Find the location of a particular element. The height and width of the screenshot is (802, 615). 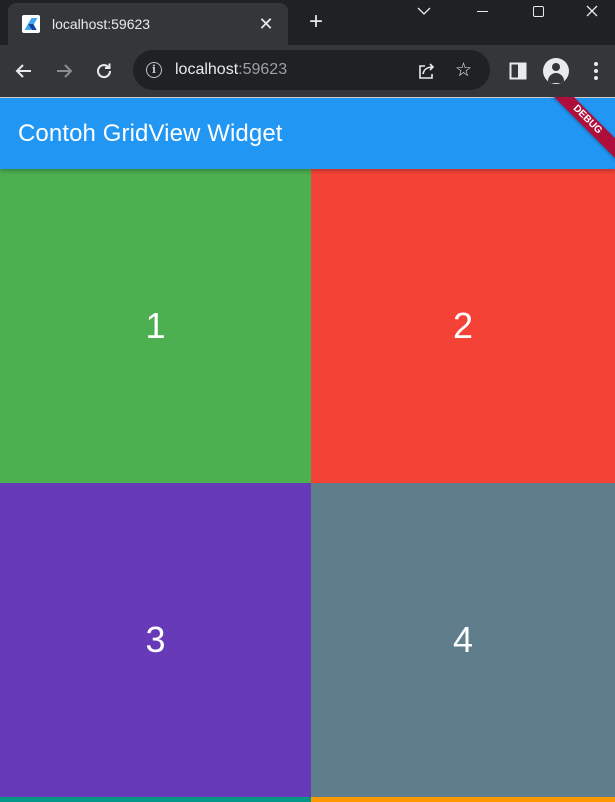

tab-strip: localhost:59623 ✕ + is located at coordinates (307, 22).